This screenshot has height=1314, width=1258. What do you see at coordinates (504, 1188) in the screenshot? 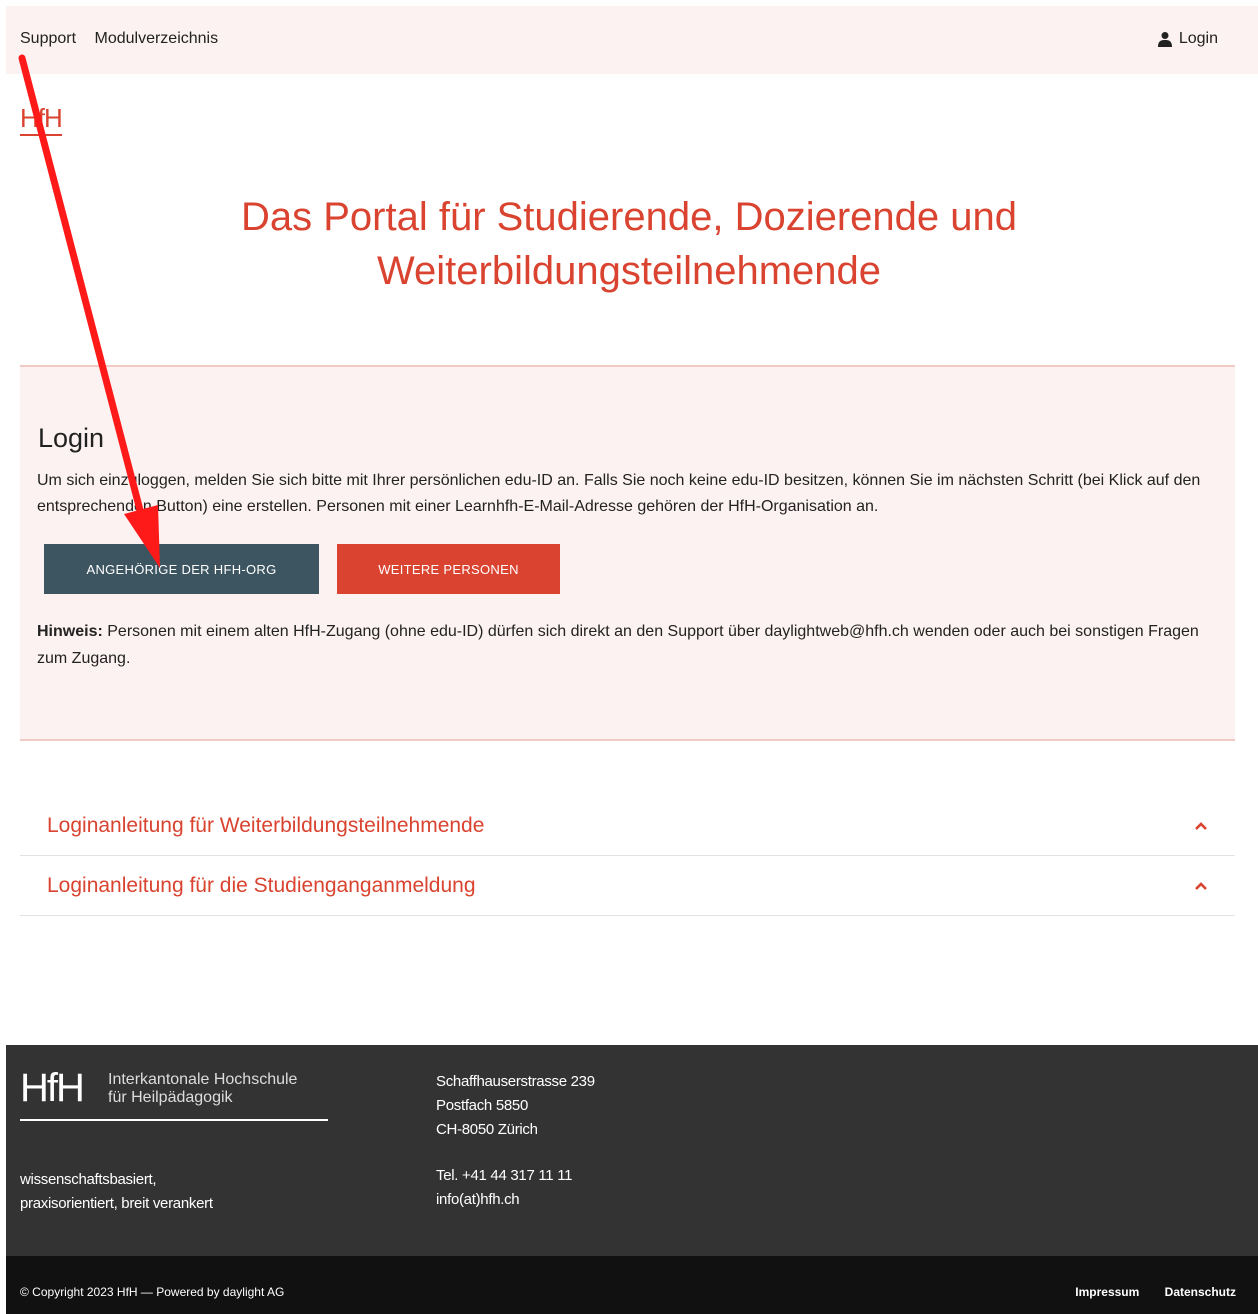
I see `footer-contact: Tel. +41 44 317 11 11 info(at)hfh.ch` at bounding box center [504, 1188].